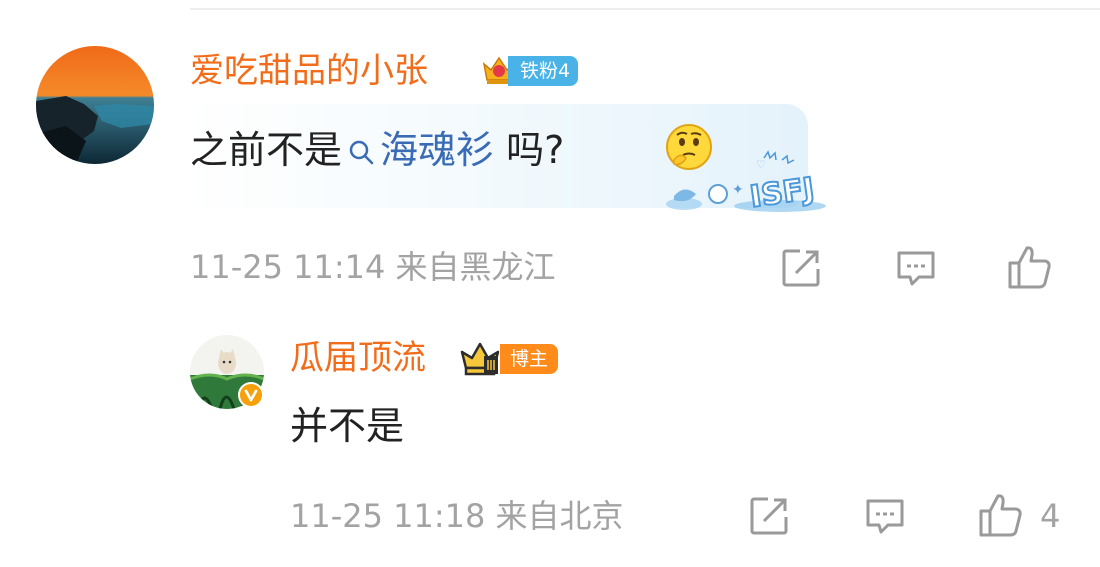 The width and height of the screenshot is (1100, 567). Describe the element at coordinates (95, 105) in the screenshot. I see `avatar` at that location.